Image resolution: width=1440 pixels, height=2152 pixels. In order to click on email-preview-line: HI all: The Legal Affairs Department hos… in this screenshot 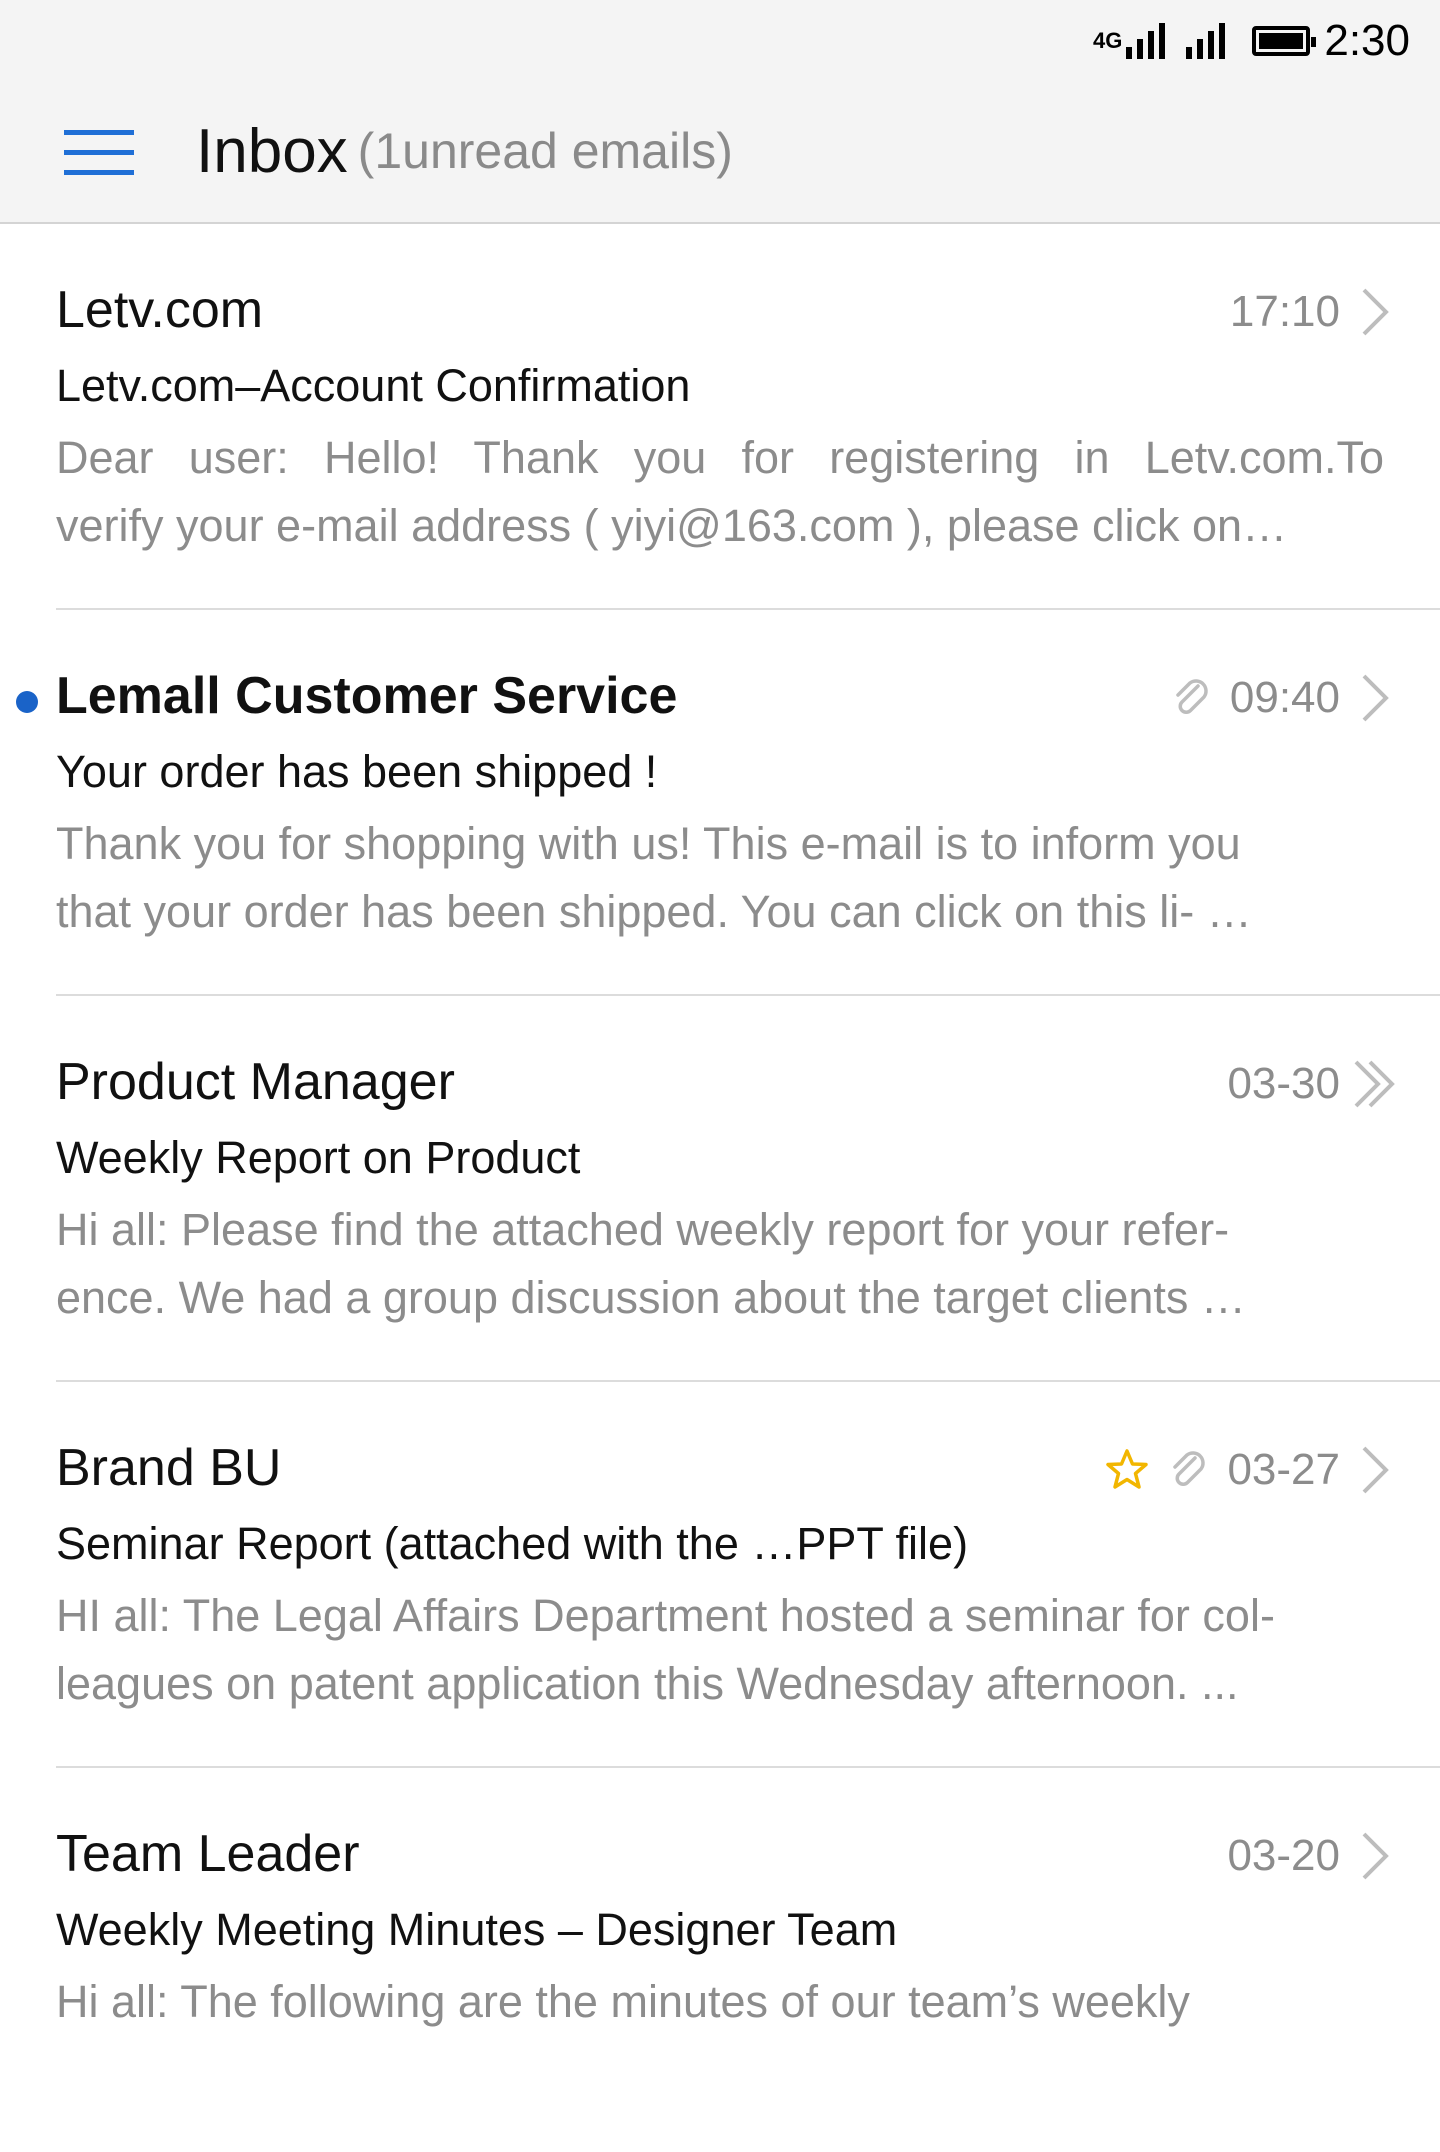, I will do `click(665, 1615)`.